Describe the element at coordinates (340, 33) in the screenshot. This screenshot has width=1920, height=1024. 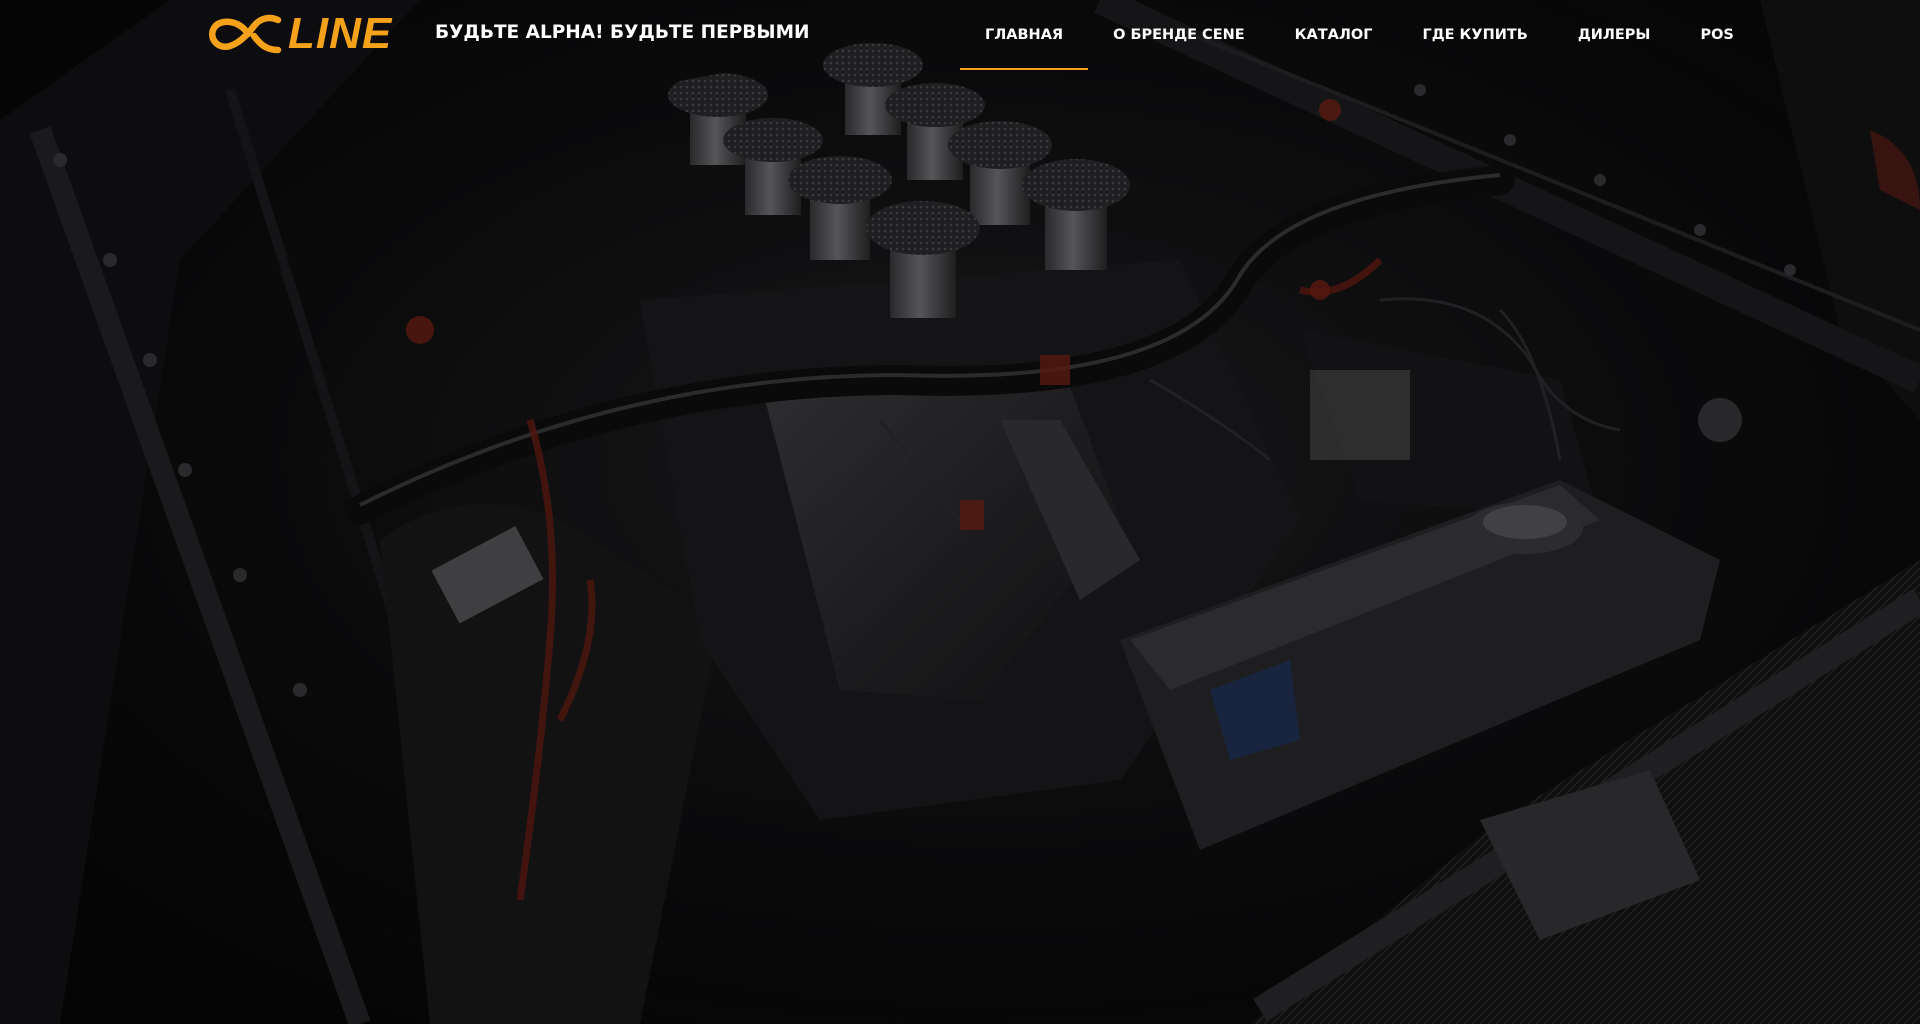
I see `logo-text: LINE` at that location.